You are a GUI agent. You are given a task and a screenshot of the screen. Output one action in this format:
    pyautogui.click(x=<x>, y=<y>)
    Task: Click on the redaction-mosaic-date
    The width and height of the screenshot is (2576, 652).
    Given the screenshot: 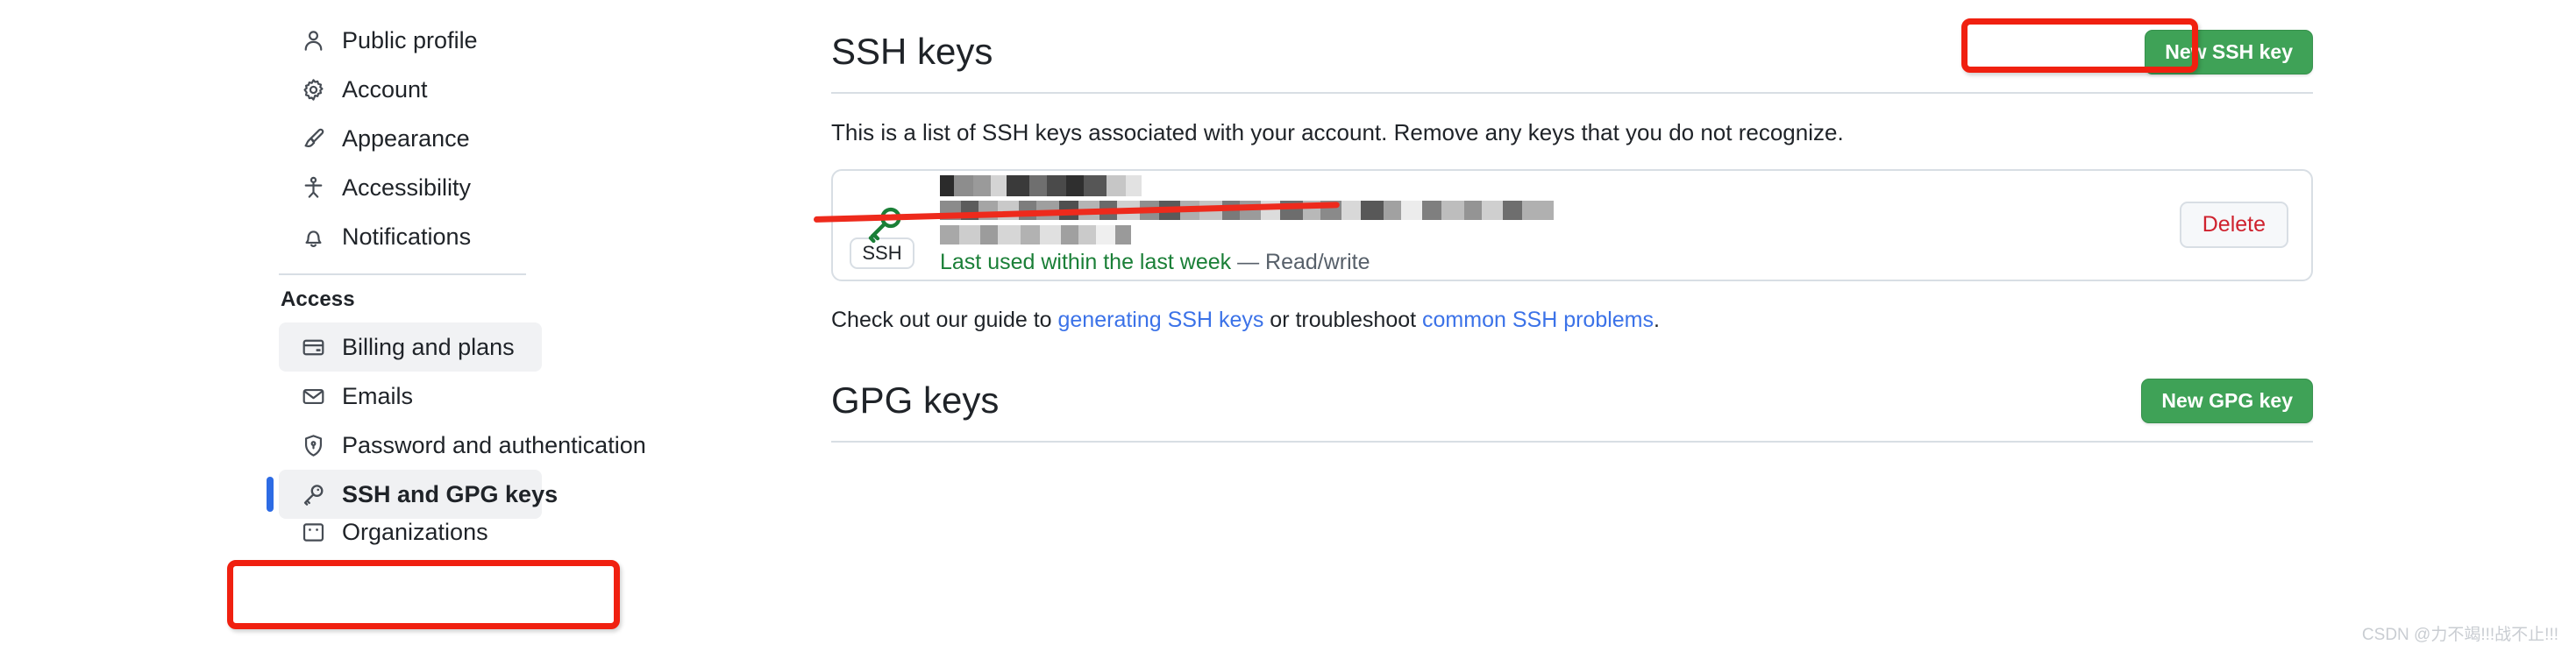 What is the action you would take?
    pyautogui.click(x=1035, y=235)
    